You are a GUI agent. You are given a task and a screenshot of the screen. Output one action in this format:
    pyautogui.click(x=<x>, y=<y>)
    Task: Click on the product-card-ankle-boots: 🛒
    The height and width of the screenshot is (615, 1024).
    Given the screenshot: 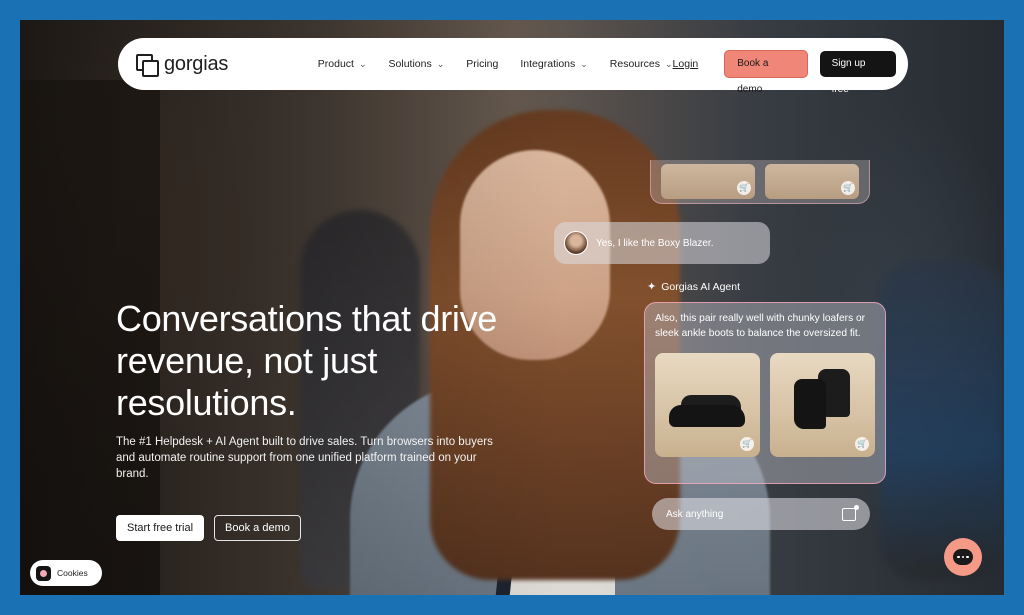 What is the action you would take?
    pyautogui.click(x=822, y=405)
    